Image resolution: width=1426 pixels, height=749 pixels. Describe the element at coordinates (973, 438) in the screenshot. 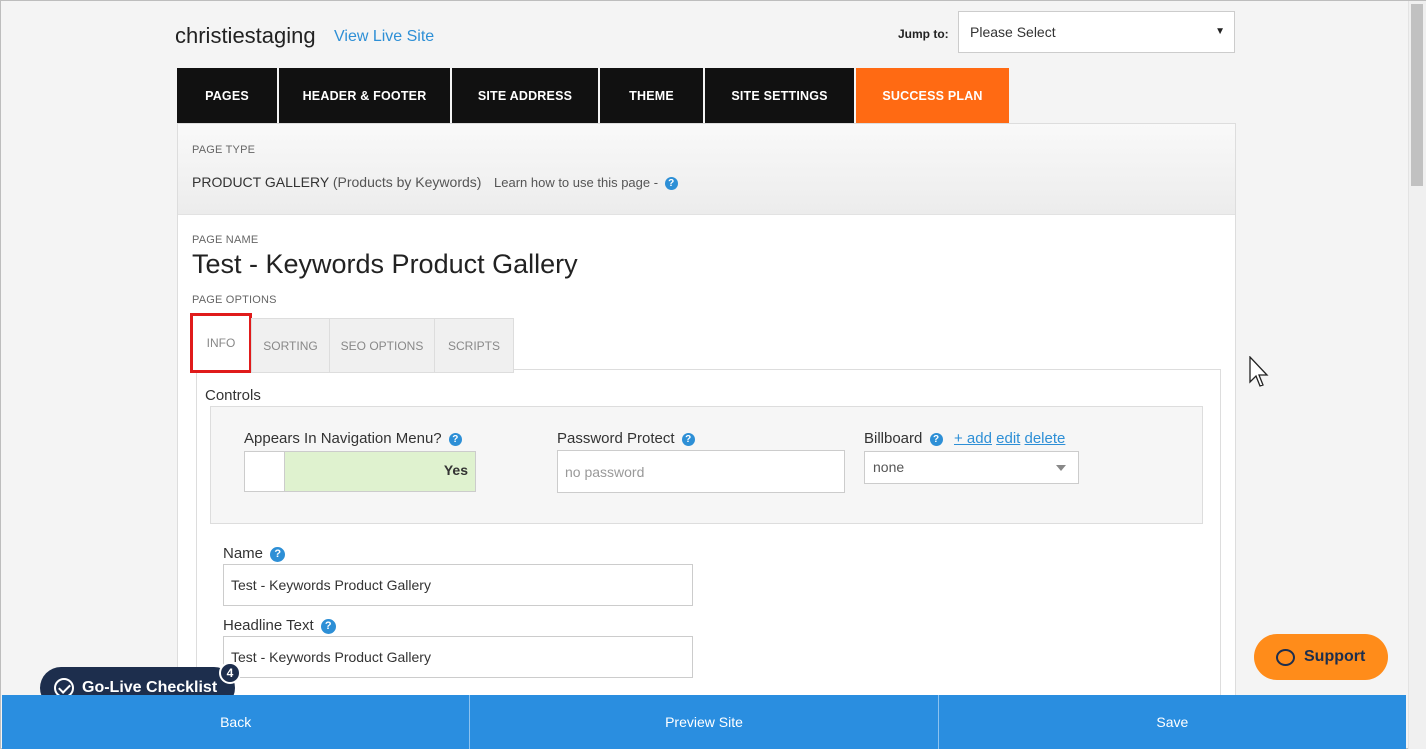

I see `billboard-add-link: + add` at that location.